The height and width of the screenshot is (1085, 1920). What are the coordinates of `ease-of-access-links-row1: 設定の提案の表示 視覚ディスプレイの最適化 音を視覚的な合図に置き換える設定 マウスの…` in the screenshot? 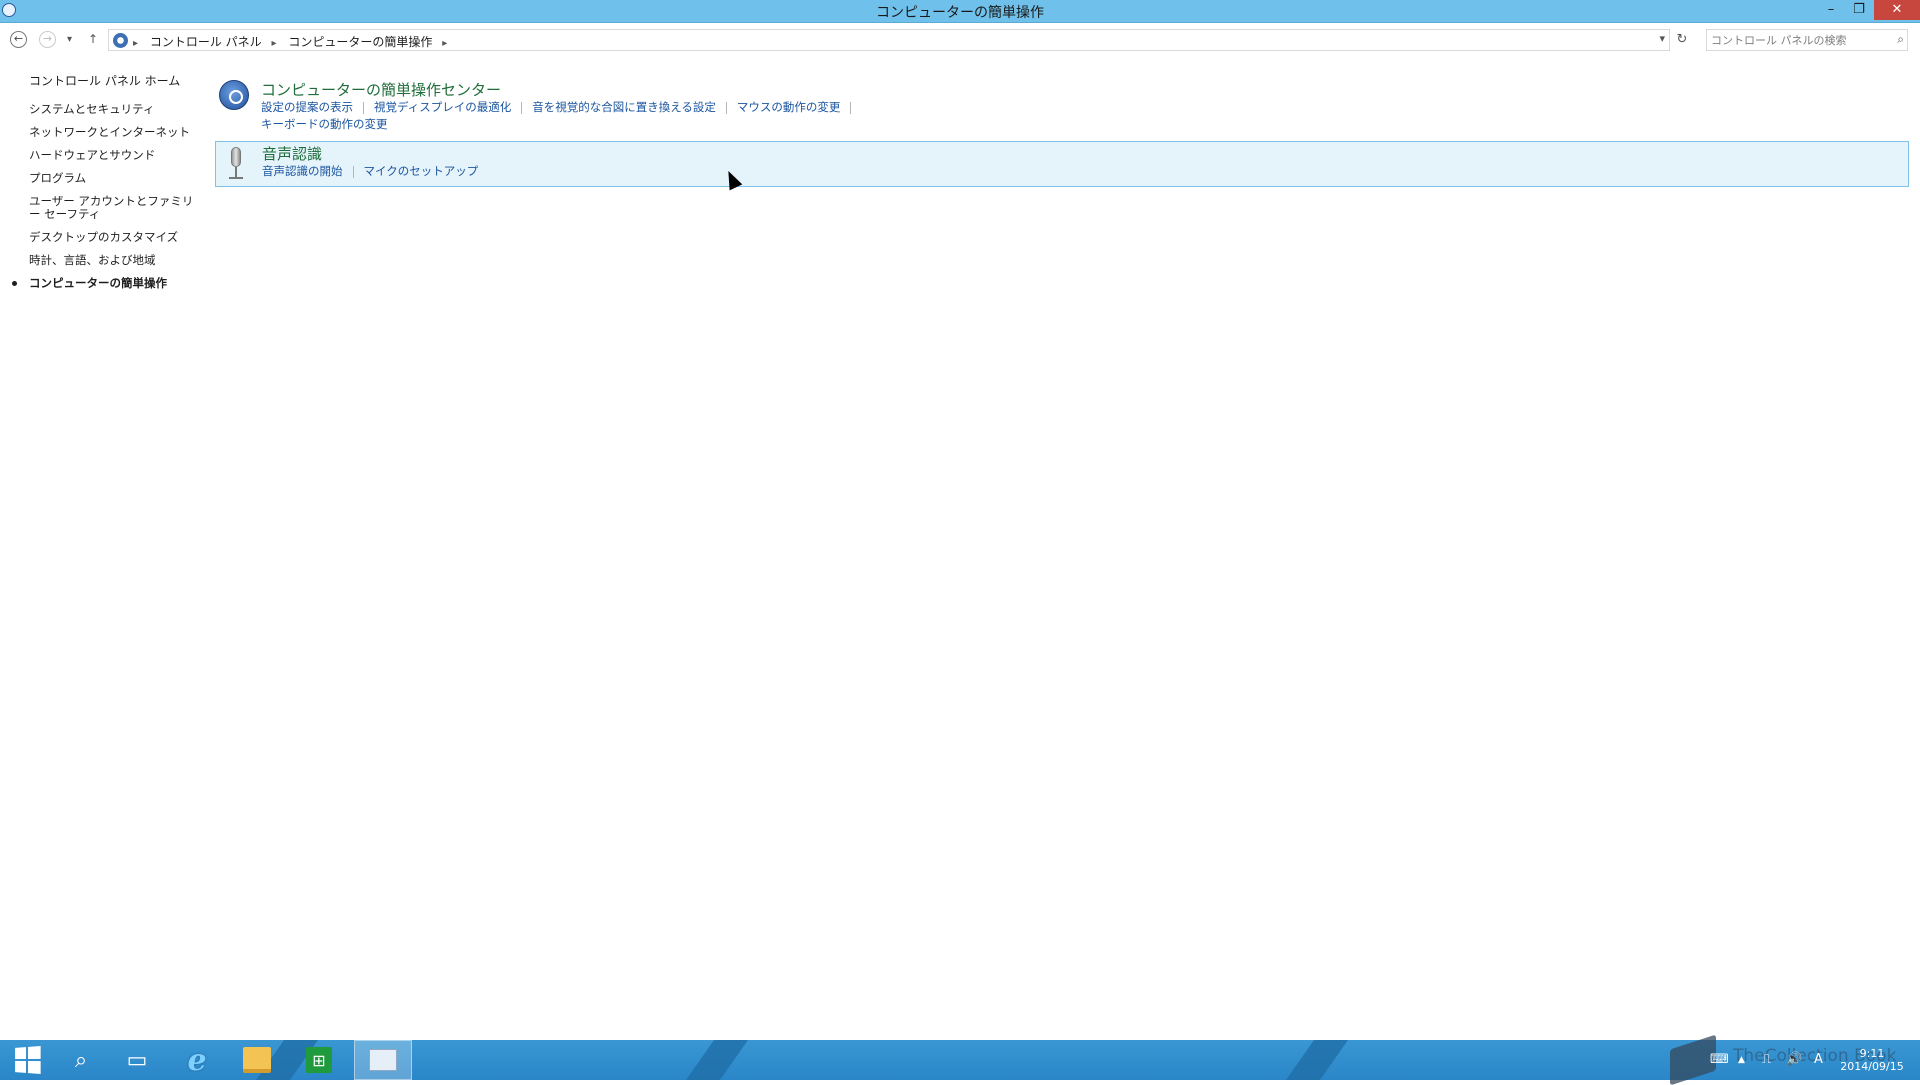 It's located at (561, 107).